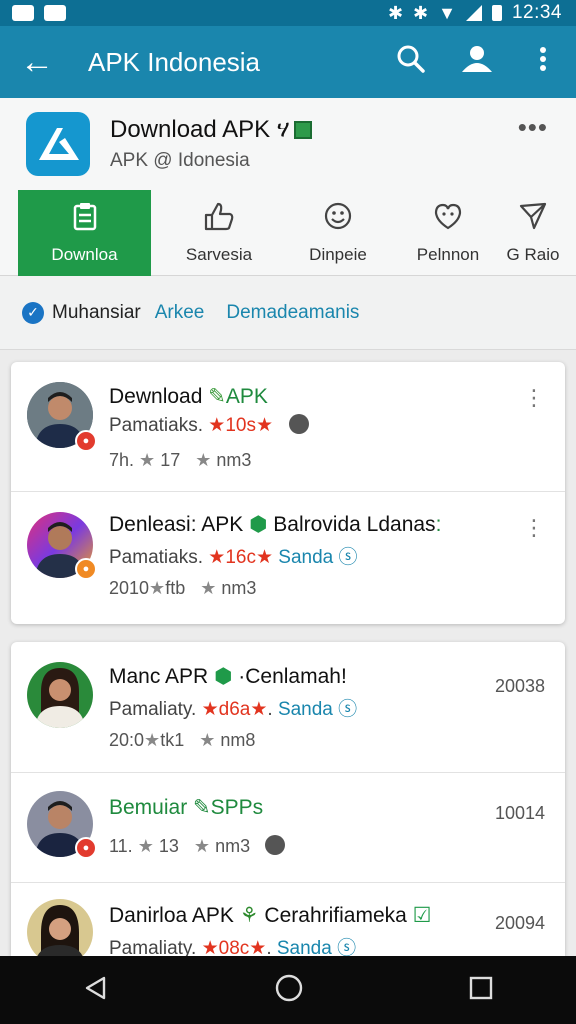 The image size is (576, 1024). Describe the element at coordinates (96, 313) in the screenshot. I see `filter-label: Muhansiar` at that location.